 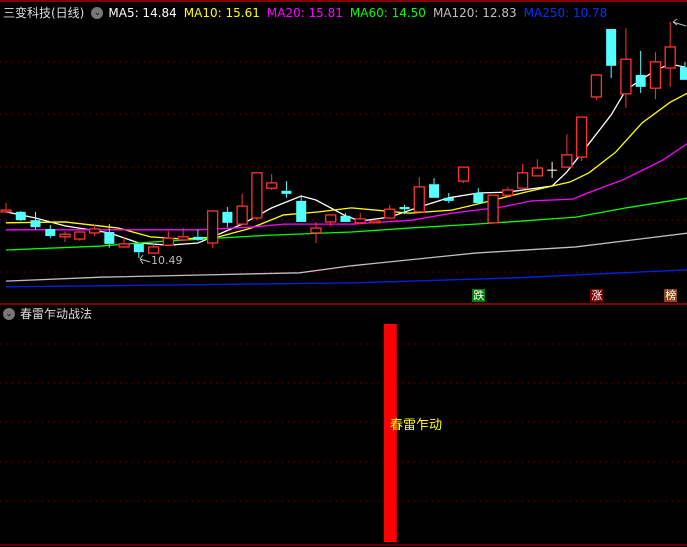 What do you see at coordinates (56, 314) in the screenshot?
I see `indicator-title: 春雷乍动战法` at bounding box center [56, 314].